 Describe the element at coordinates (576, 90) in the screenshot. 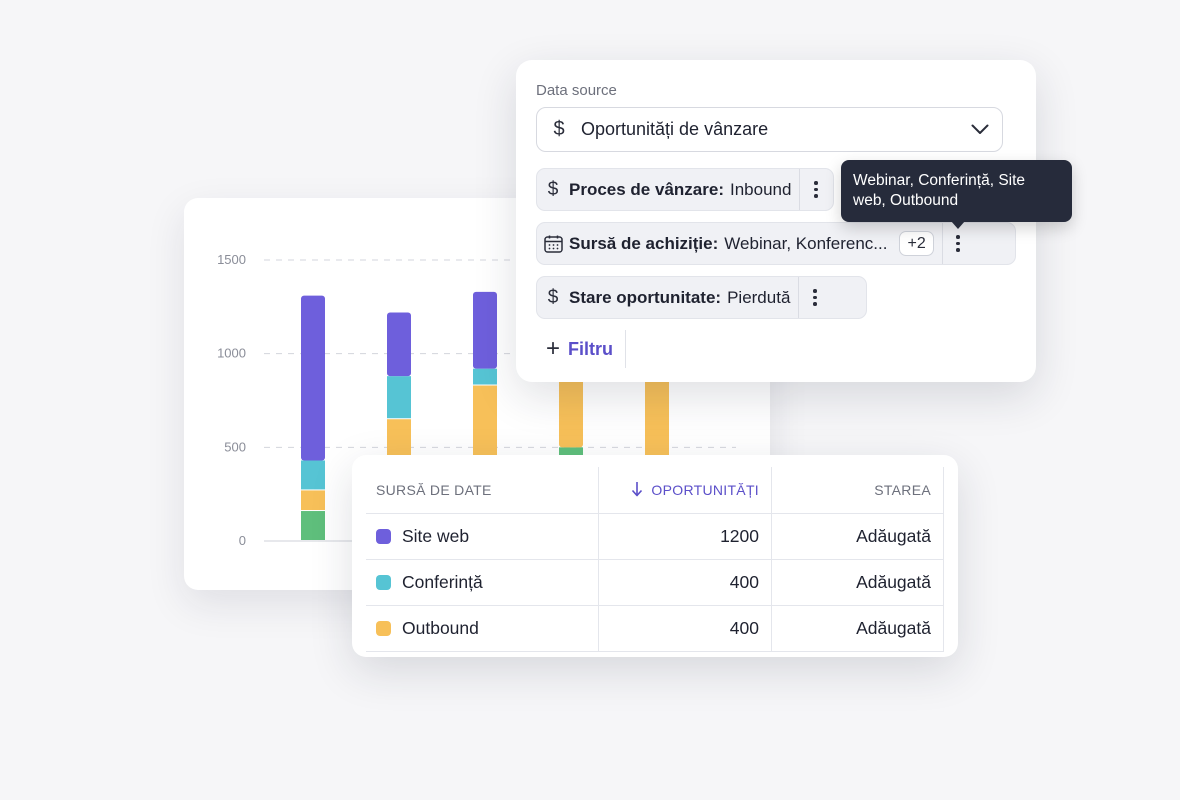

I see `data-source-label: Data source` at that location.